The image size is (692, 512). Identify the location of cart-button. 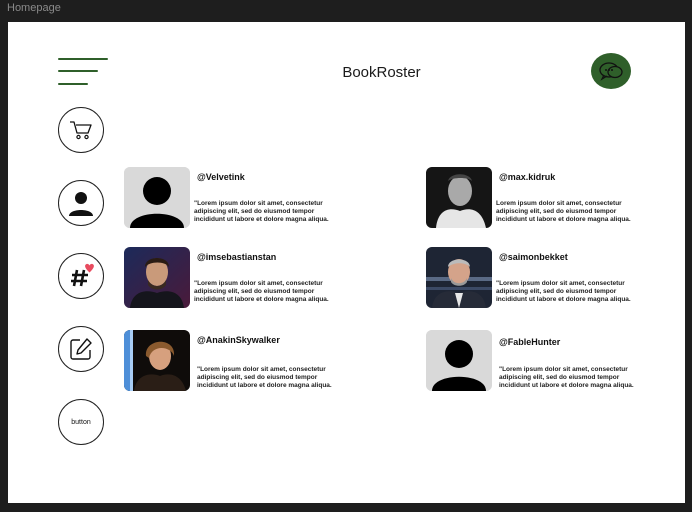
(81, 130).